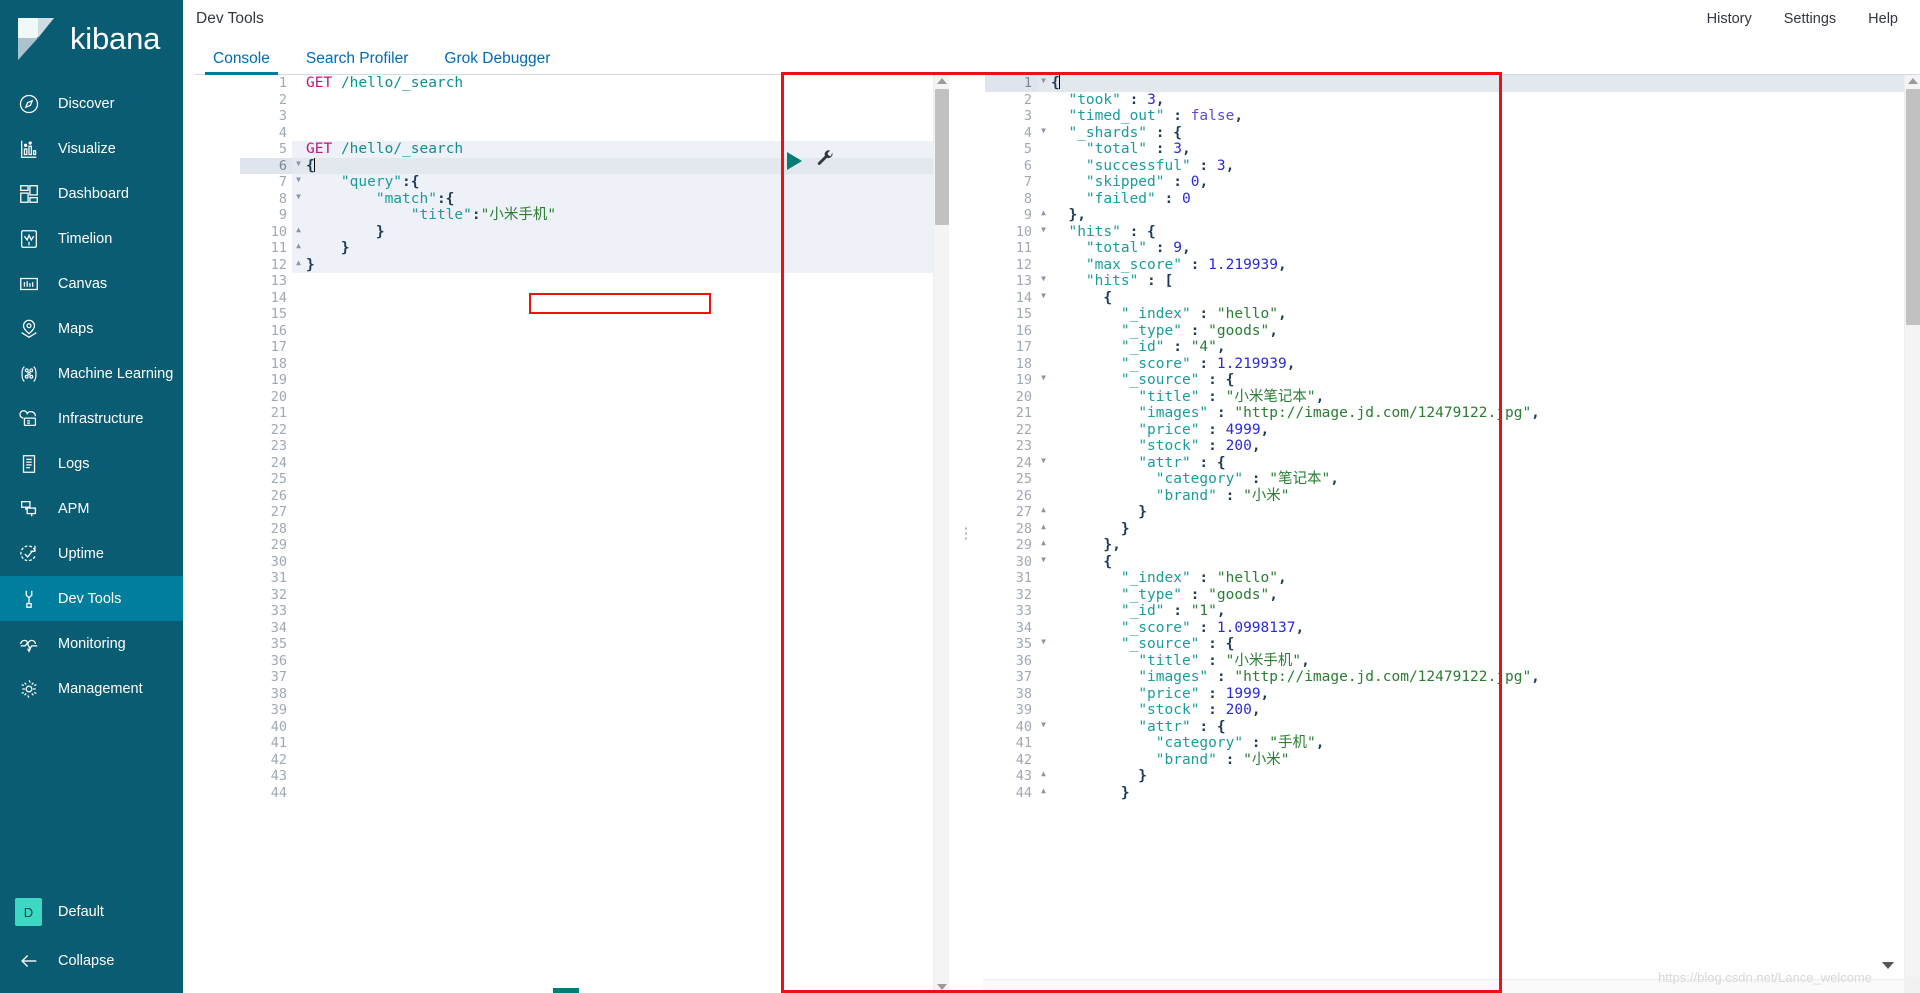 Image resolution: width=1920 pixels, height=993 pixels. Describe the element at coordinates (241, 63) in the screenshot. I see `tab-console: Console` at that location.